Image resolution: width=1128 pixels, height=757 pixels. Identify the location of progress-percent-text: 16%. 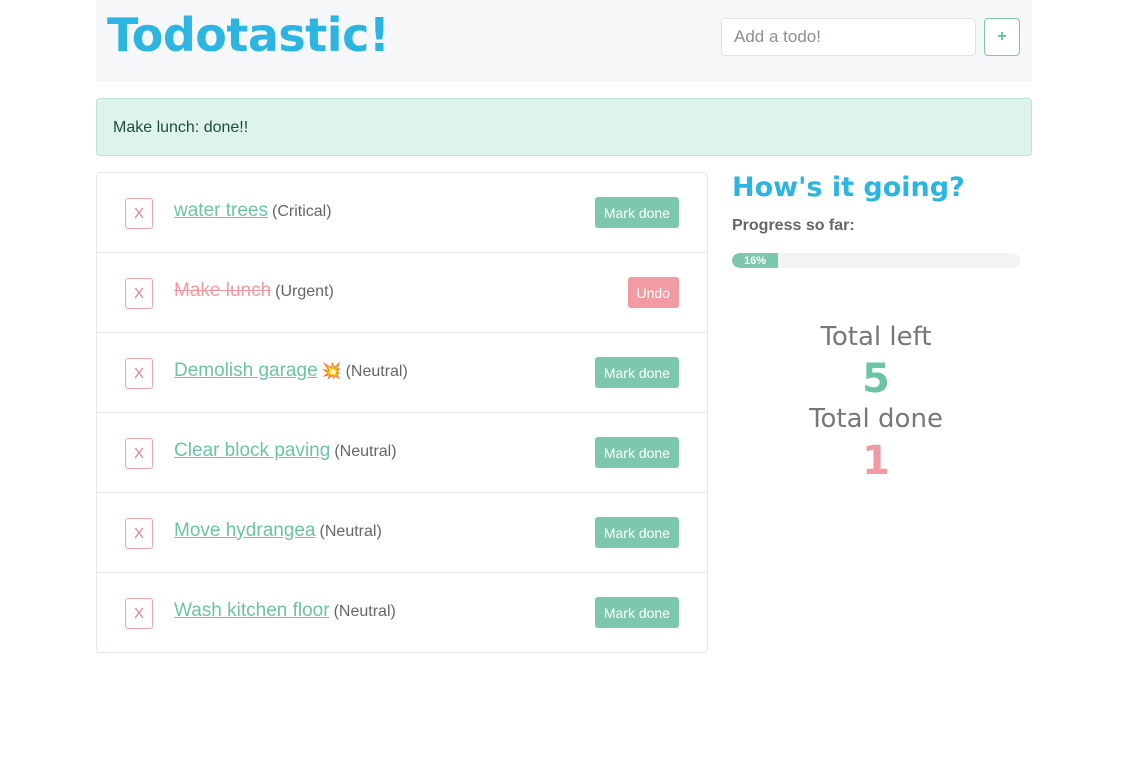
(755, 260).